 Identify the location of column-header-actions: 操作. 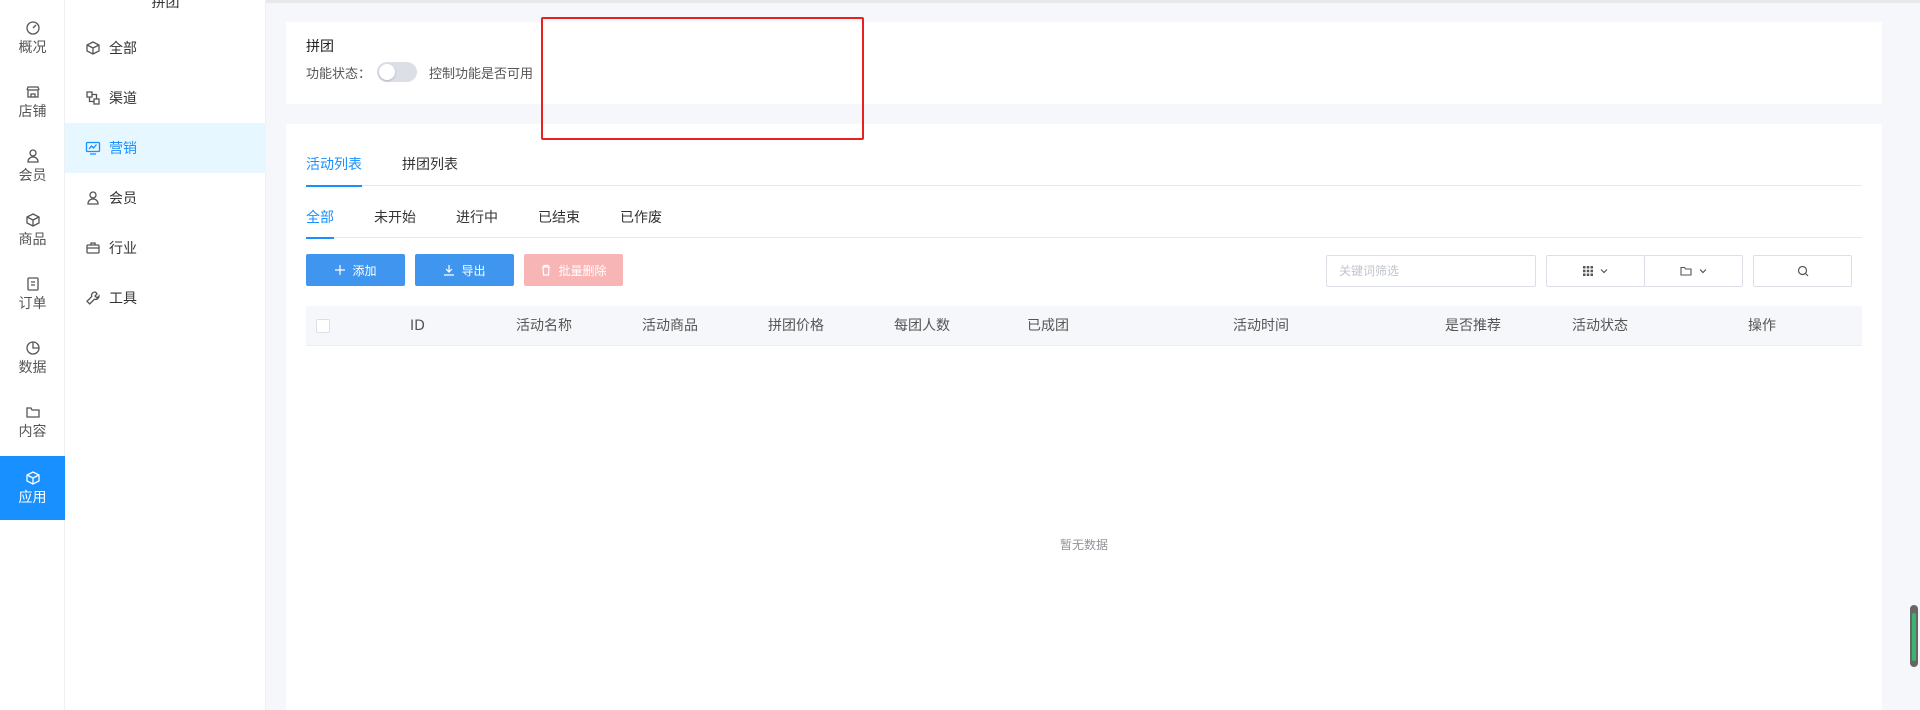
(1762, 326).